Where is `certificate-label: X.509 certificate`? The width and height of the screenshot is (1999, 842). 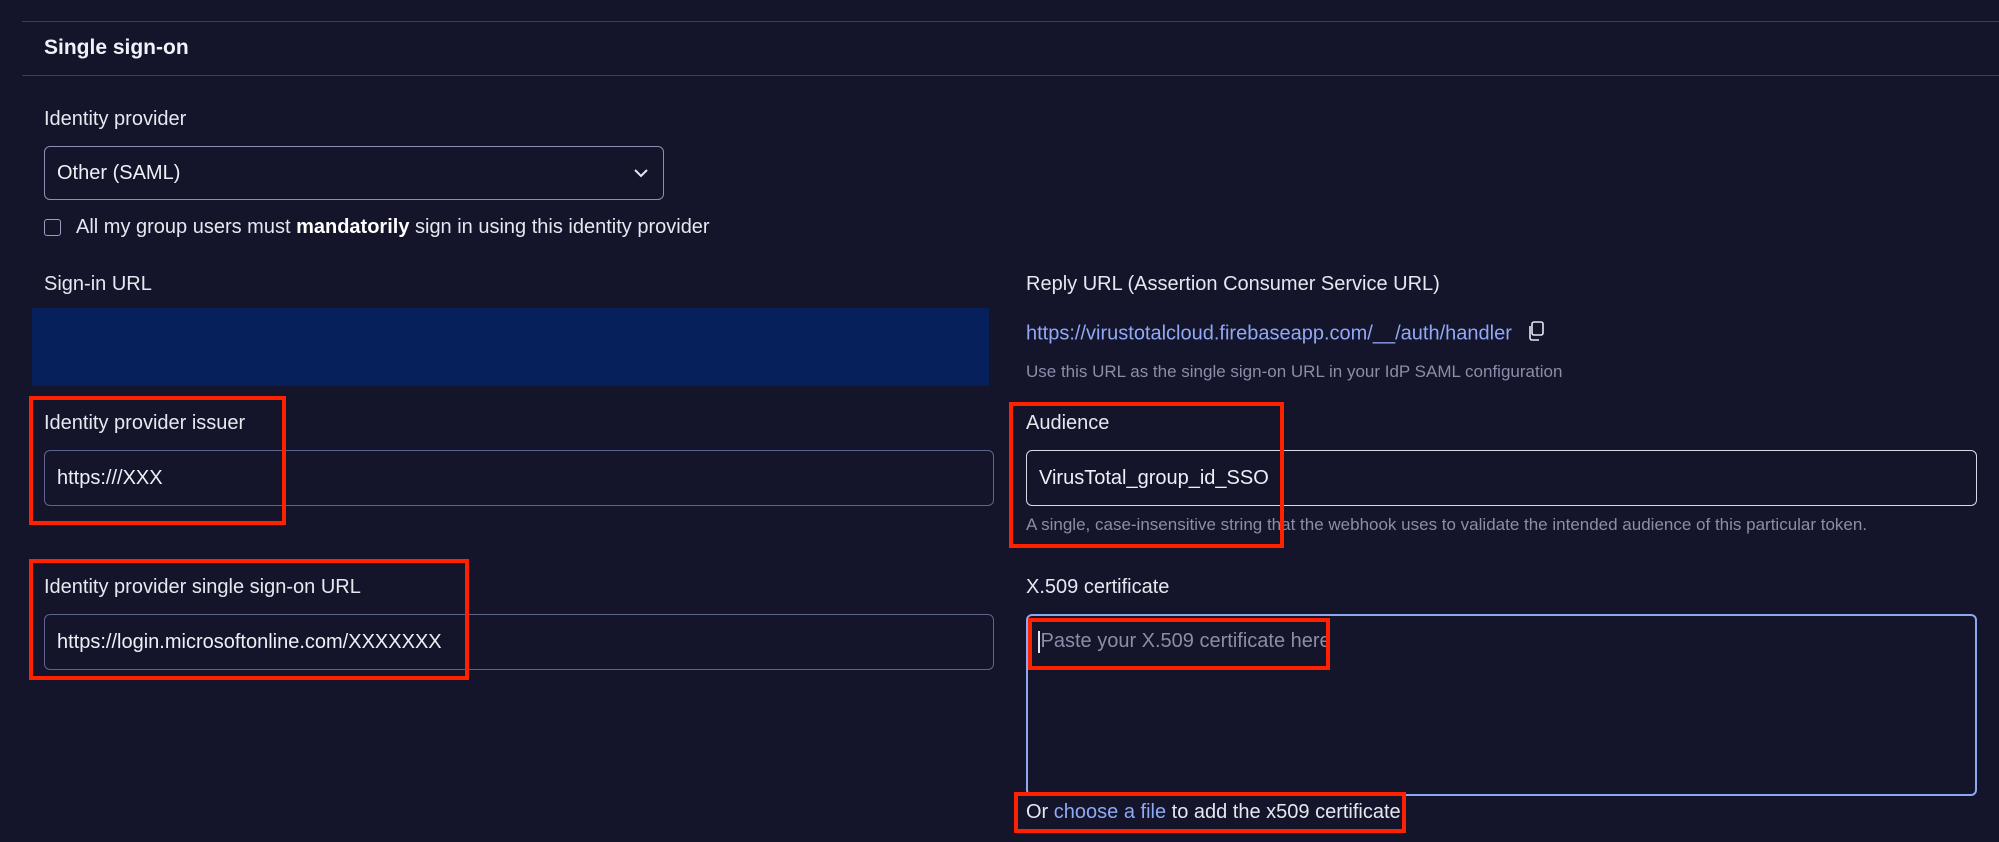 certificate-label: X.509 certificate is located at coordinates (1098, 587).